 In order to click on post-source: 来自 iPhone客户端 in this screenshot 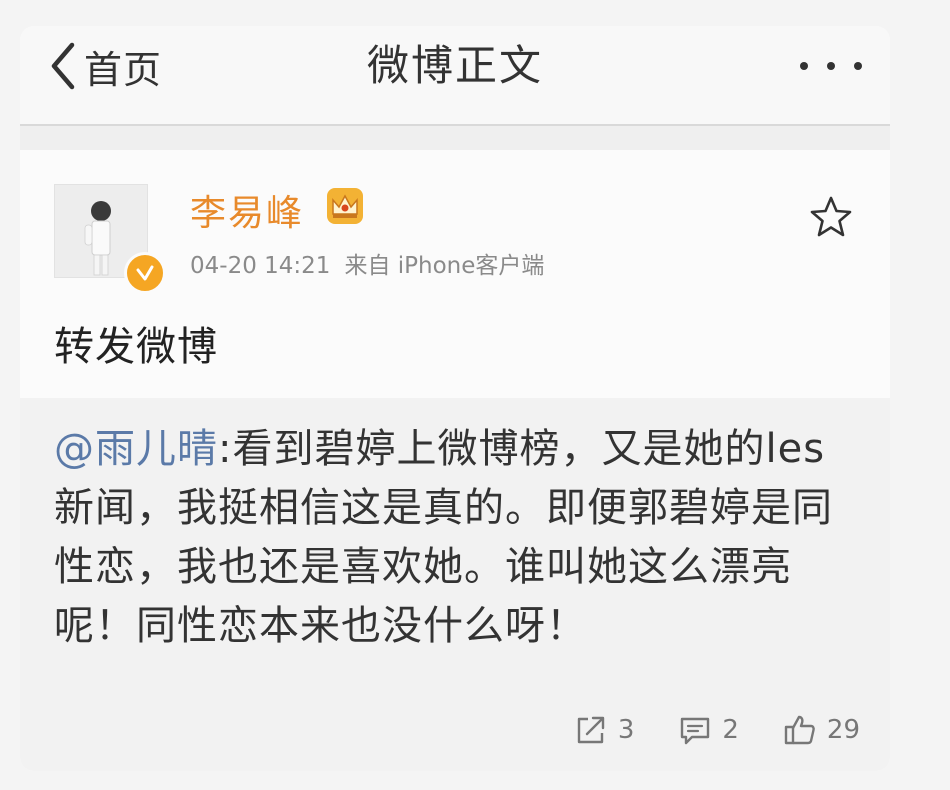, I will do `click(444, 266)`.